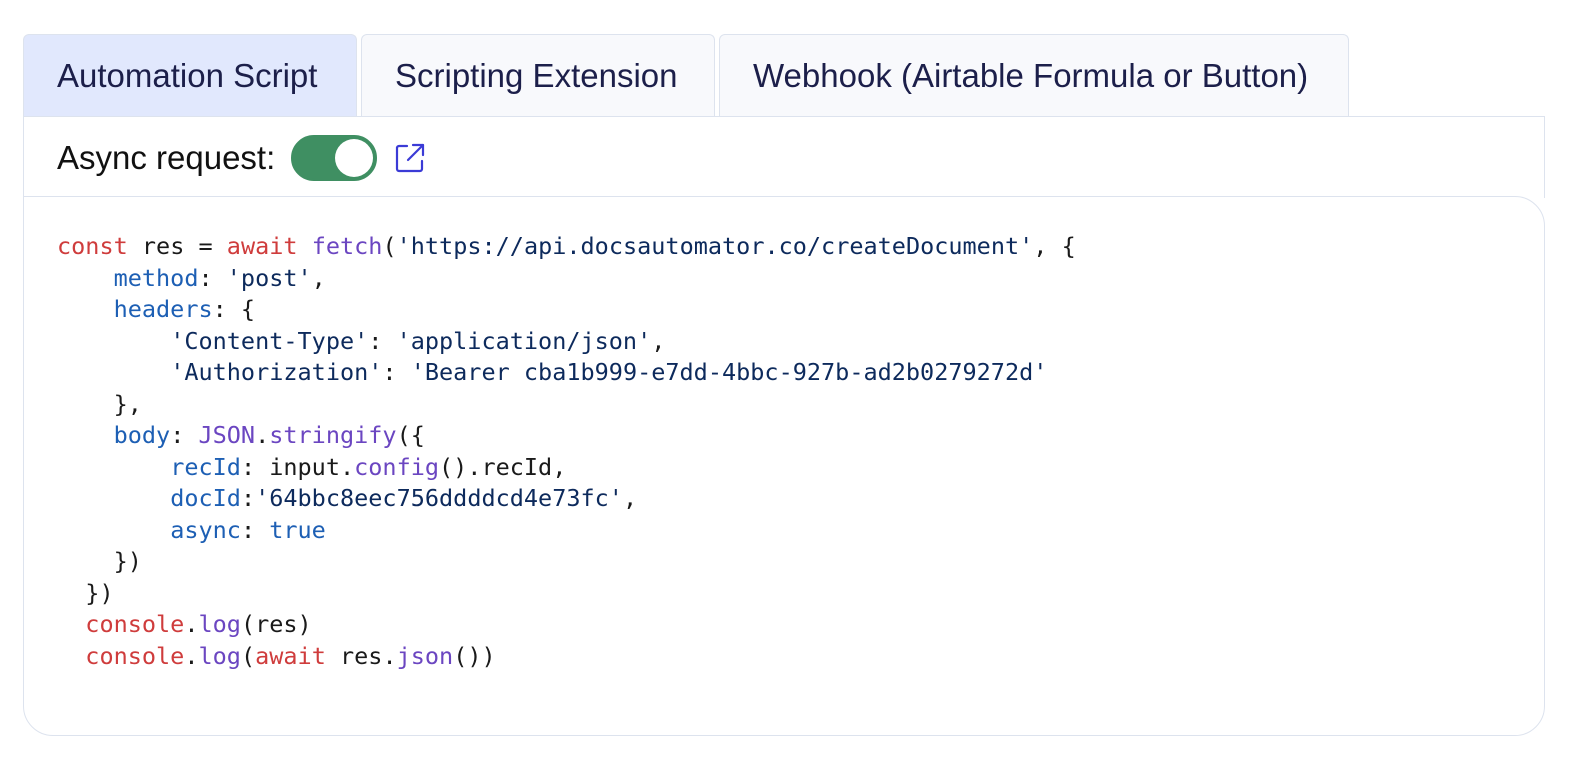 This screenshot has height=776, width=1590. What do you see at coordinates (333, 435) in the screenshot?
I see `code-token: stringify` at bounding box center [333, 435].